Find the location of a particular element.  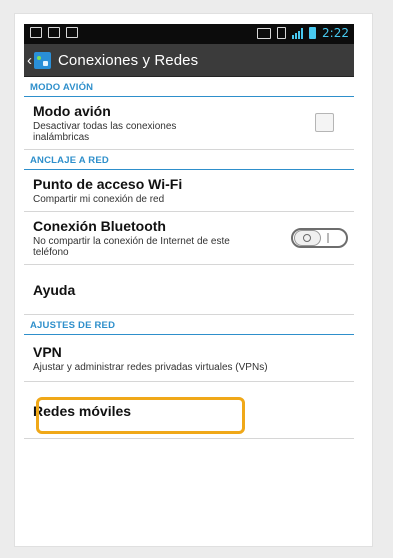

airplane-mode-title: Modo avión is located at coordinates (72, 111).